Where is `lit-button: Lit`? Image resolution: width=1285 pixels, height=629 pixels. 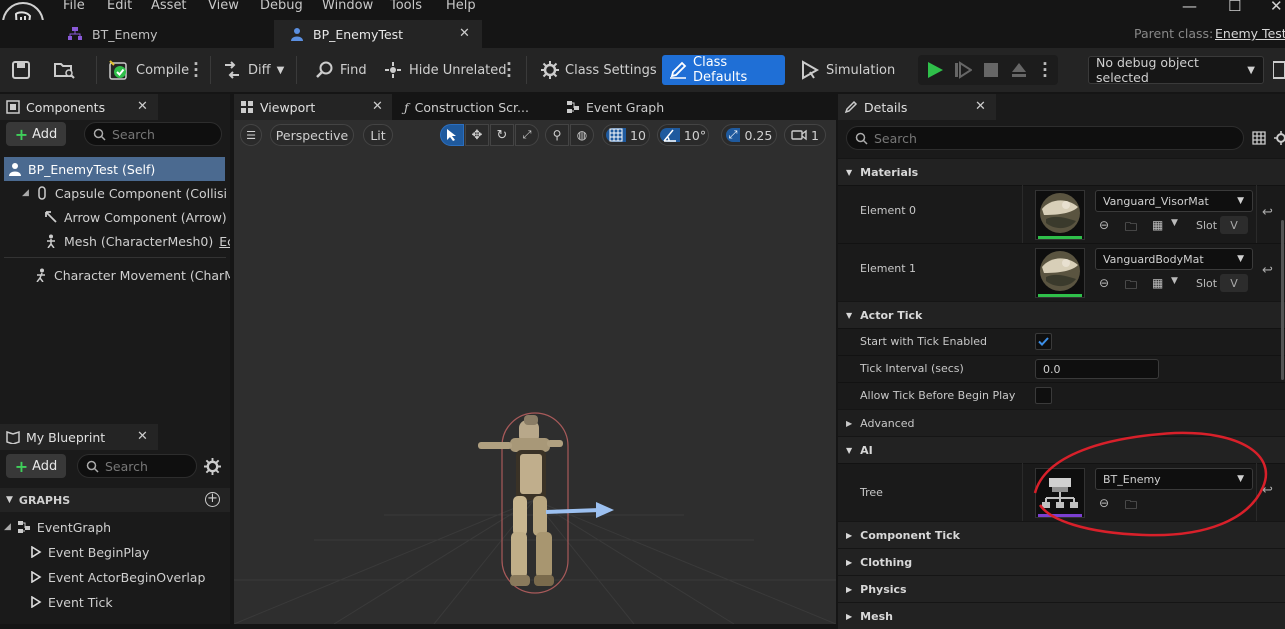
lit-button: Lit is located at coordinates (378, 135).